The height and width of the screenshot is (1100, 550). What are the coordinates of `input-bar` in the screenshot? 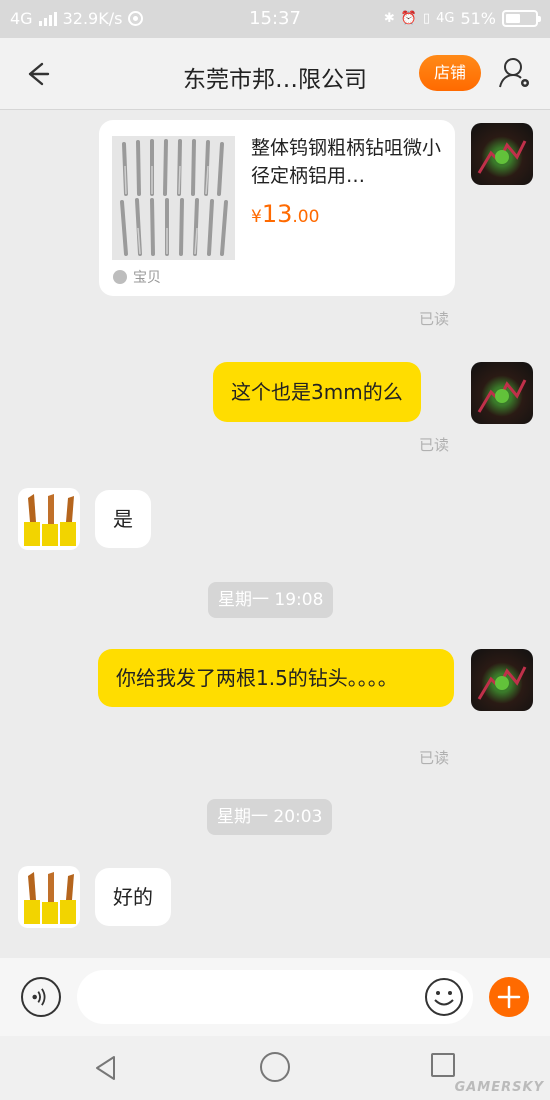 It's located at (275, 997).